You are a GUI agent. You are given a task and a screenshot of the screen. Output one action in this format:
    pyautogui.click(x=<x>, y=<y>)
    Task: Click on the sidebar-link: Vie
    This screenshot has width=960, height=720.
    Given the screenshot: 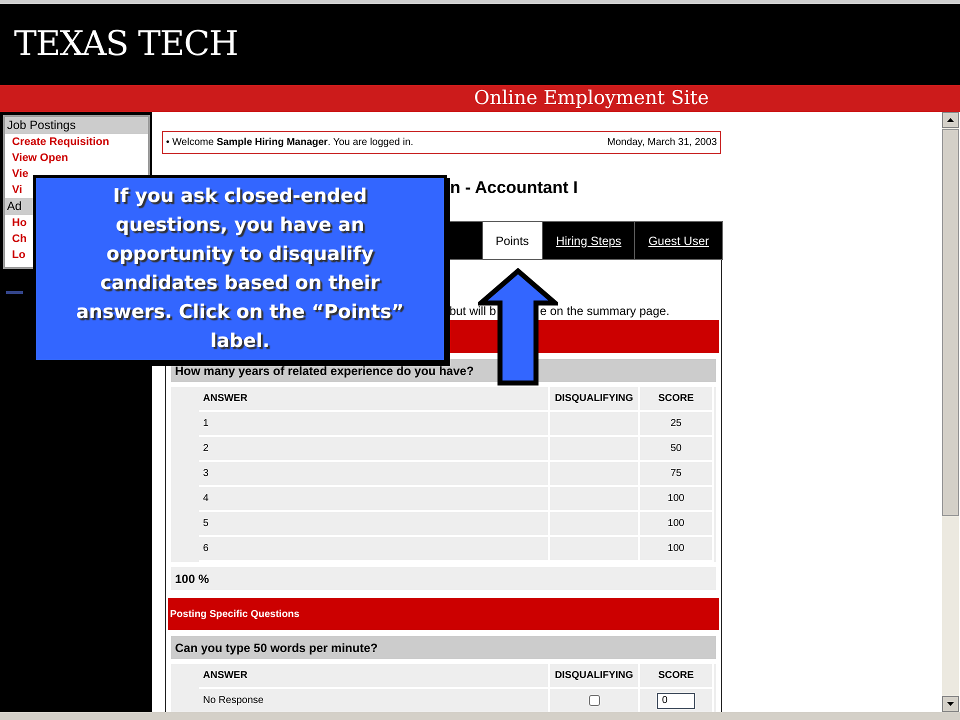 What is the action you would take?
    pyautogui.click(x=20, y=174)
    